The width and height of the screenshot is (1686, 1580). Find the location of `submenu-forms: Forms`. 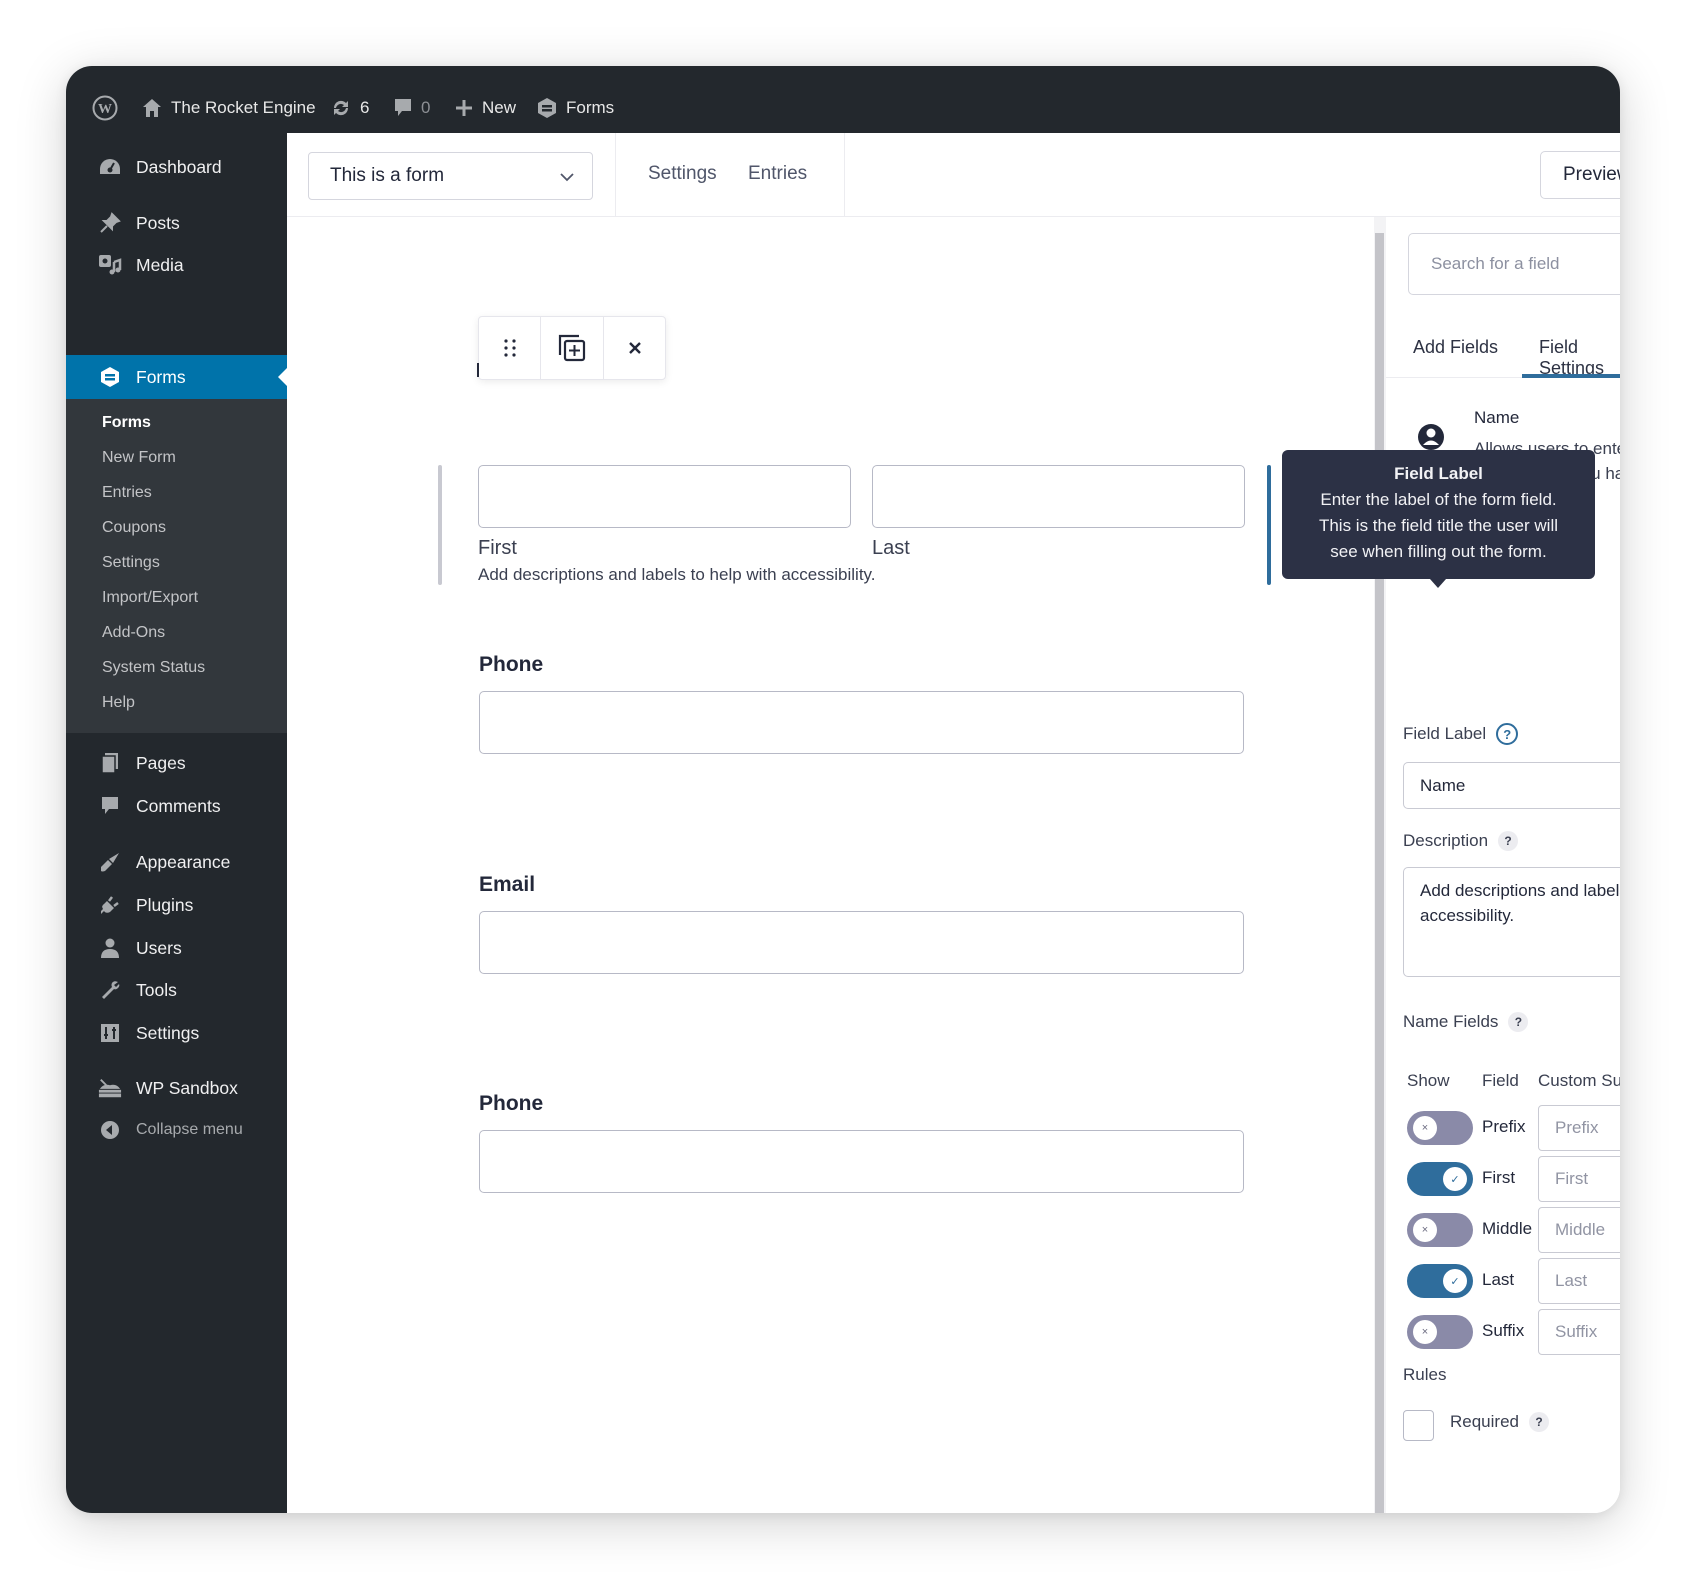

submenu-forms: Forms is located at coordinates (126, 423).